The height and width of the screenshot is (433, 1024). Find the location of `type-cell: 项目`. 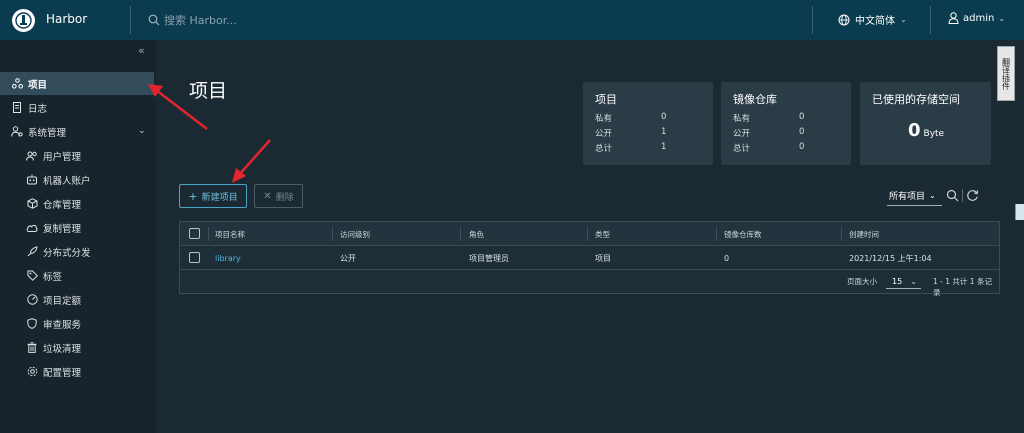

type-cell: 项目 is located at coordinates (603, 258).